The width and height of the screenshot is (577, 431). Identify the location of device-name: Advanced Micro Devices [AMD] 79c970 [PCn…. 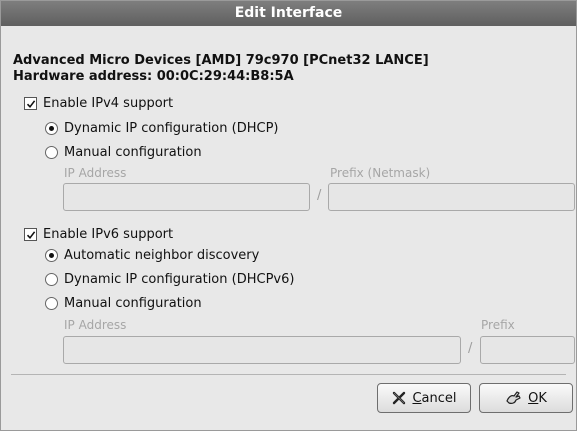
(221, 60).